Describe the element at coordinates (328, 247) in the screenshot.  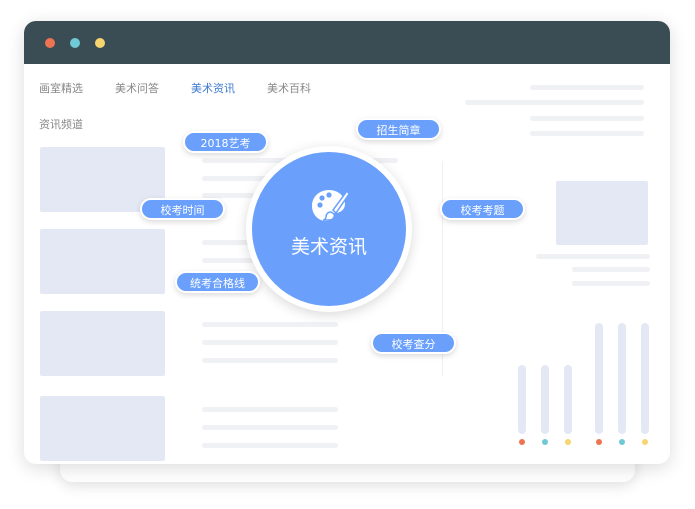
I see `center-label: 美术资讯` at that location.